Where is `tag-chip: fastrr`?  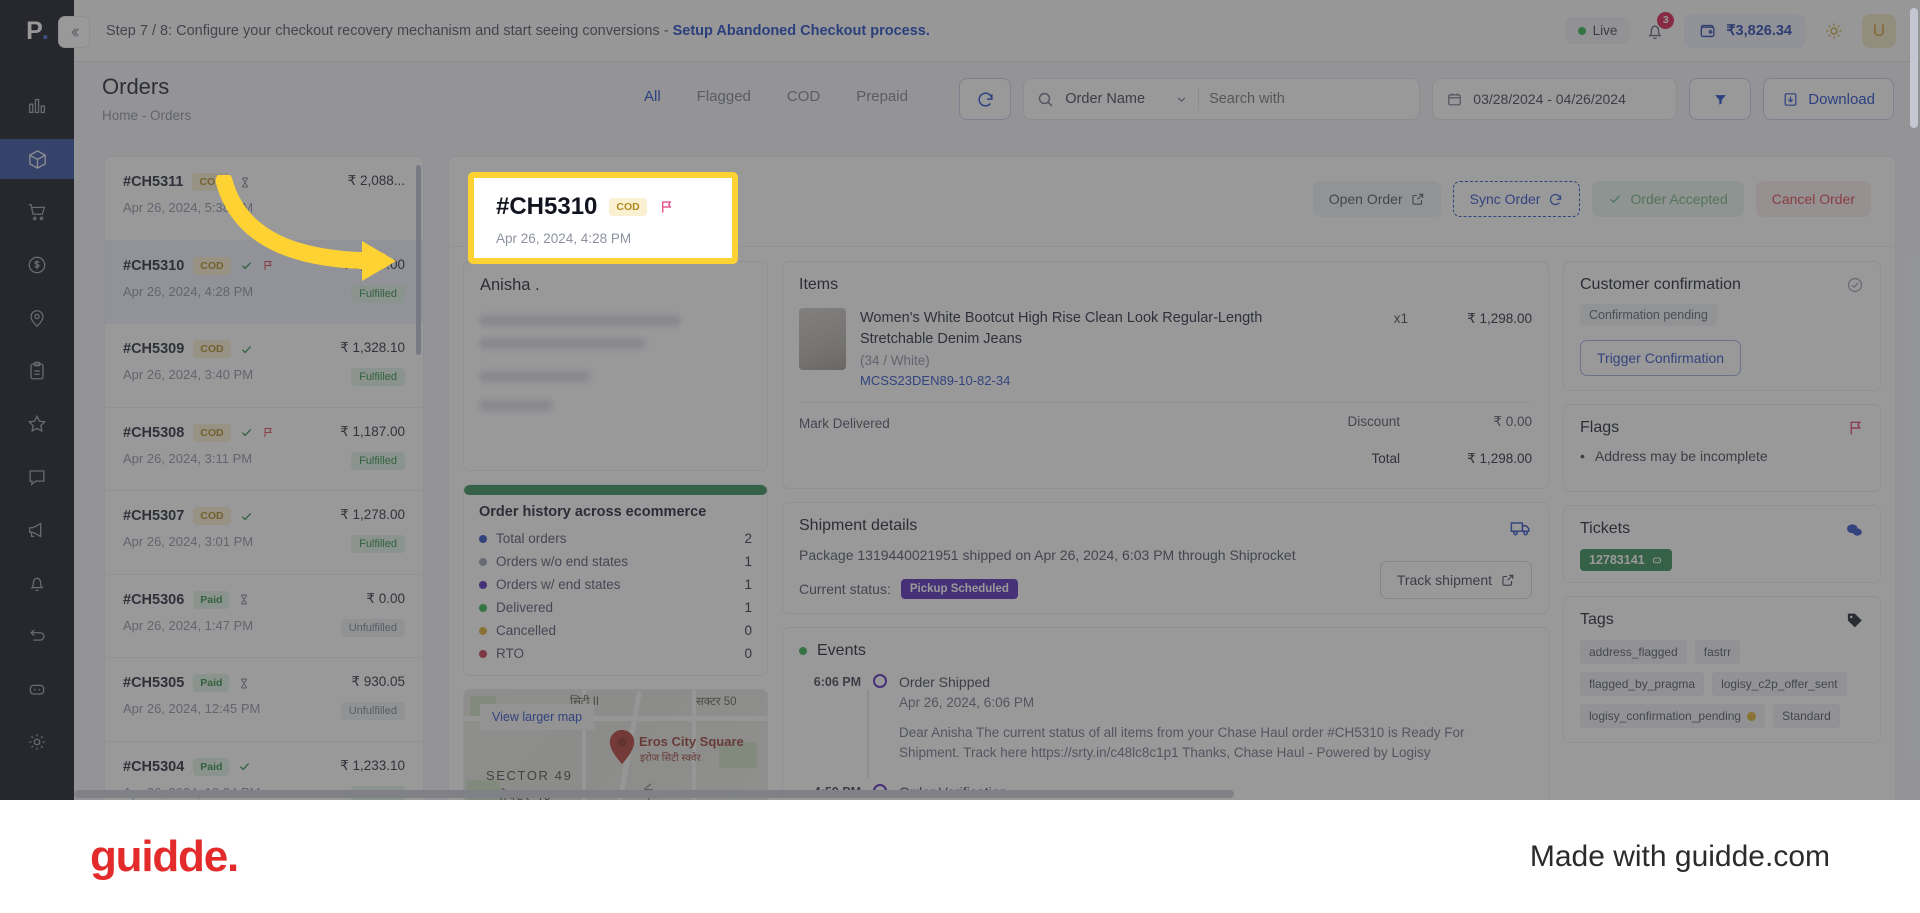
tag-chip: fastrr is located at coordinates (1717, 652).